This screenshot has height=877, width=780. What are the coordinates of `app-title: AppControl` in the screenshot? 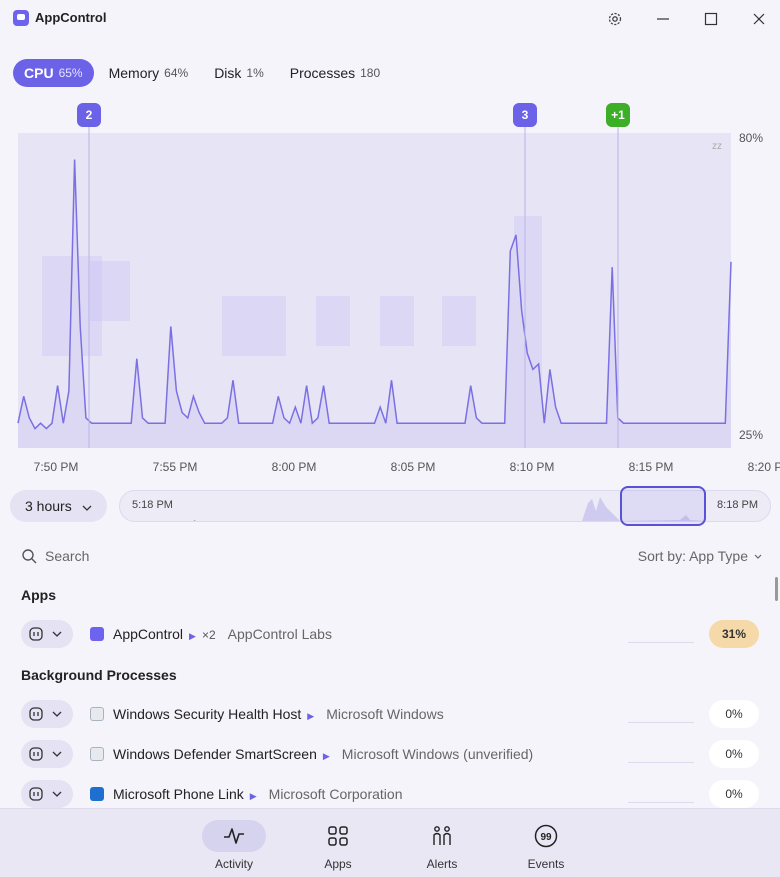 It's located at (71, 17).